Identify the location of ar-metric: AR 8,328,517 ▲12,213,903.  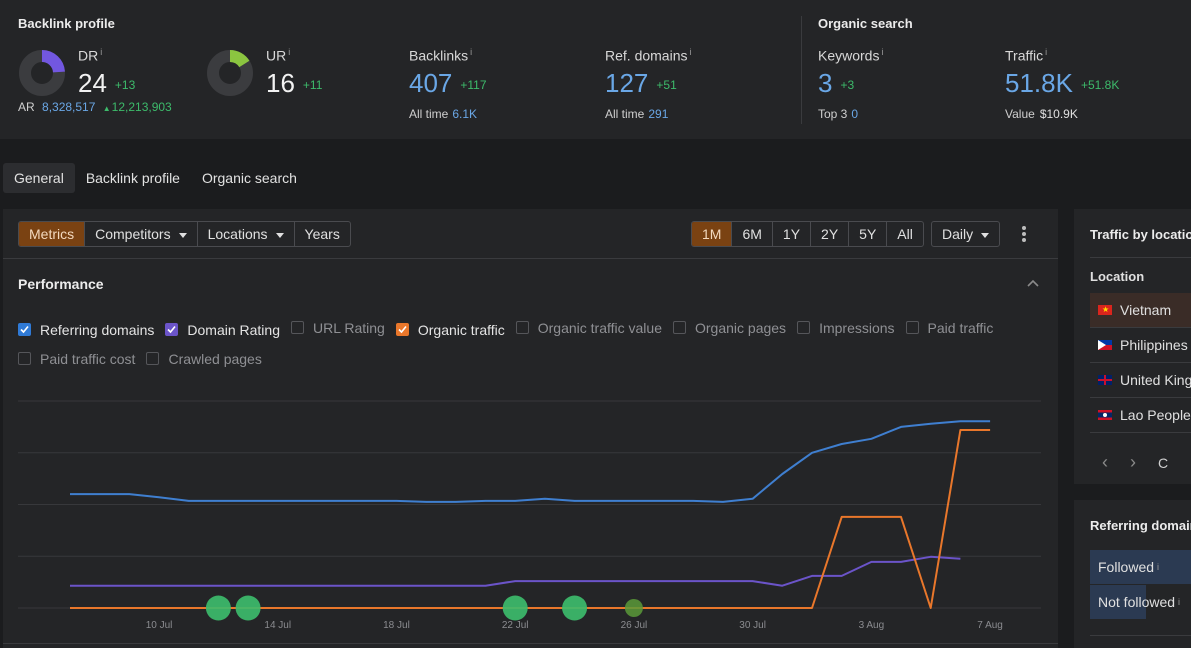
(95, 107).